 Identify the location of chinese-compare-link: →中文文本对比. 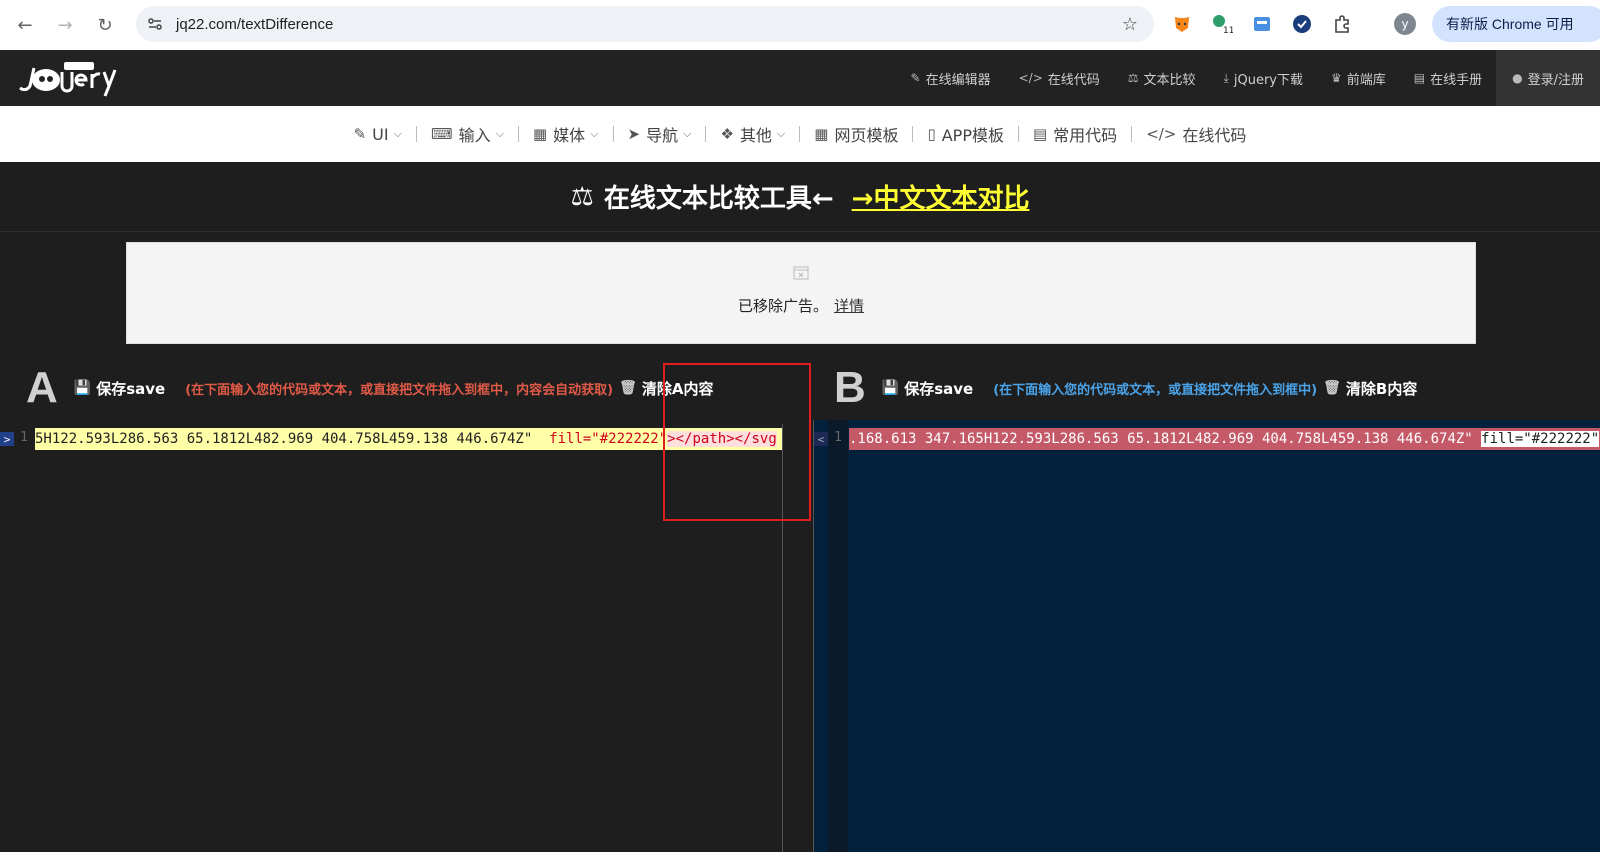
(941, 196).